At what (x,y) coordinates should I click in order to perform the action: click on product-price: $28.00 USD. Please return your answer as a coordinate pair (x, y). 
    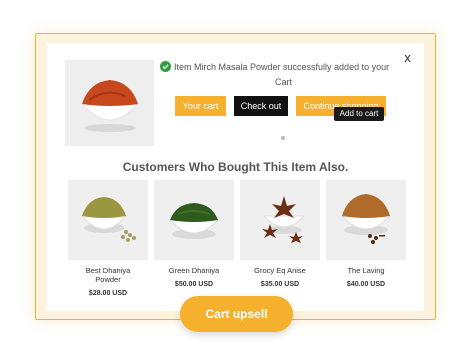
    Looking at the image, I should click on (108, 293).